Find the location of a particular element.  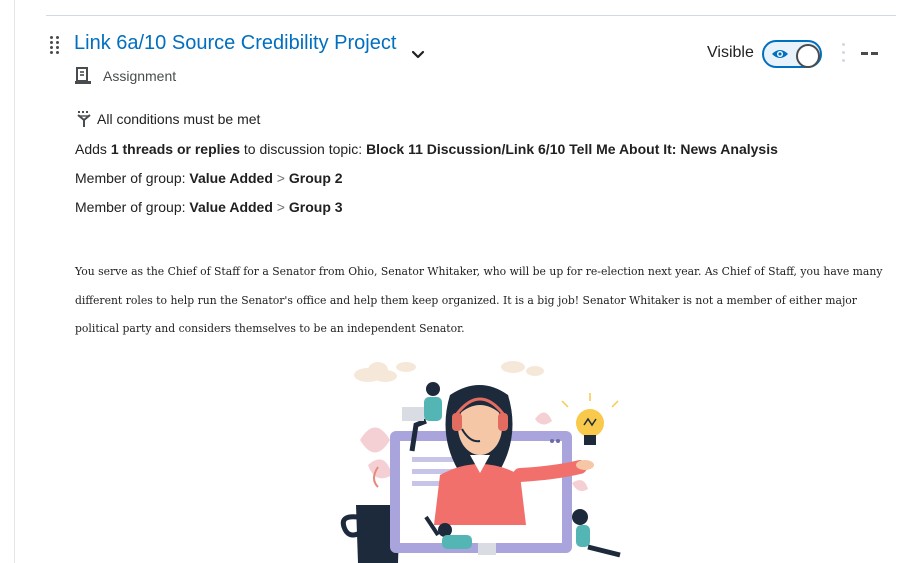

more-options-icon is located at coordinates (844, 54).